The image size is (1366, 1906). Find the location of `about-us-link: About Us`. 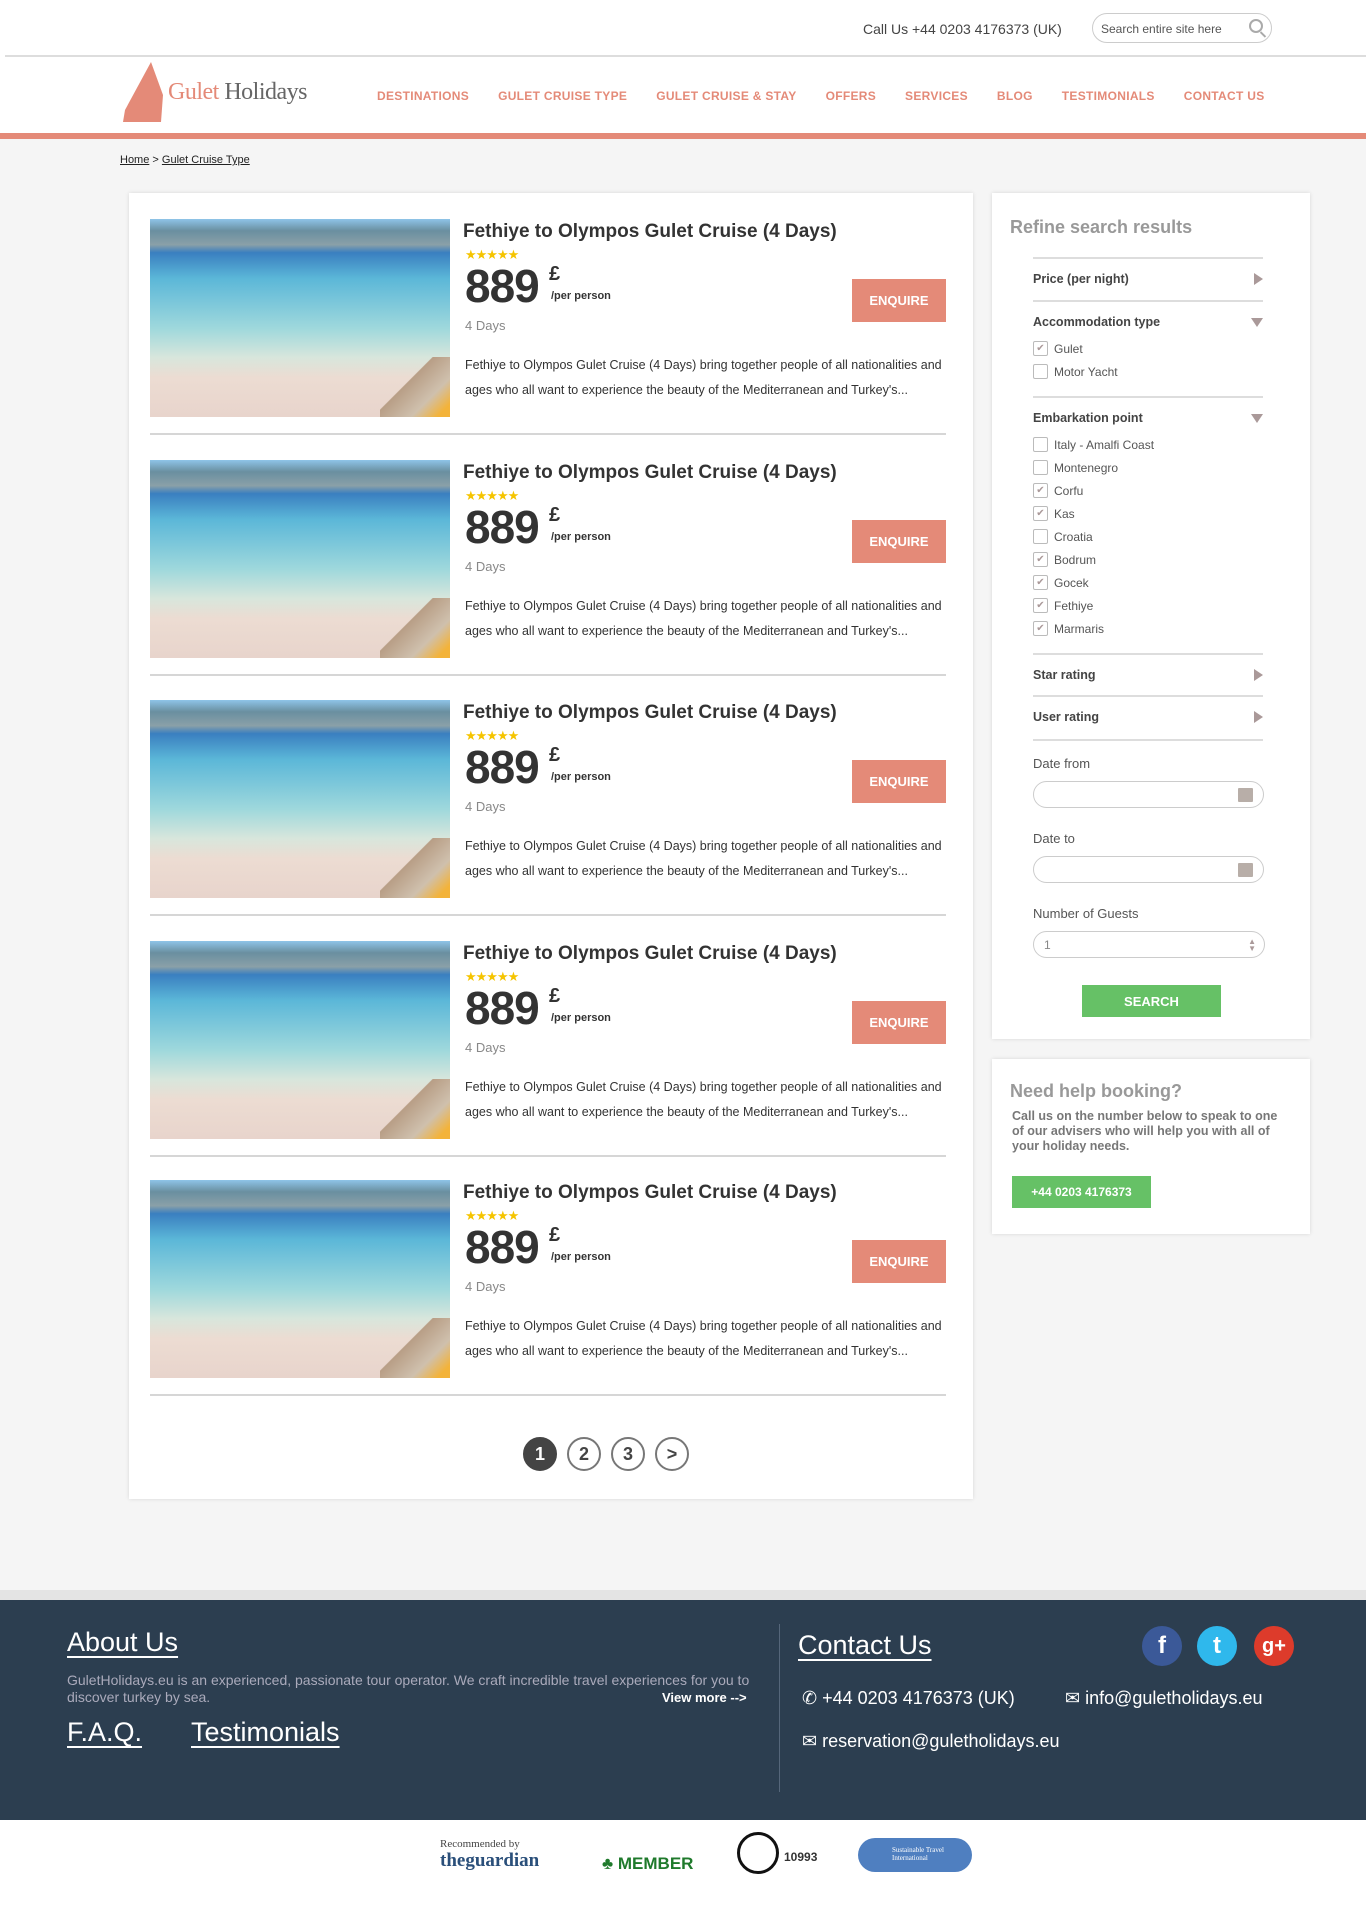

about-us-link: About Us is located at coordinates (122, 1642).